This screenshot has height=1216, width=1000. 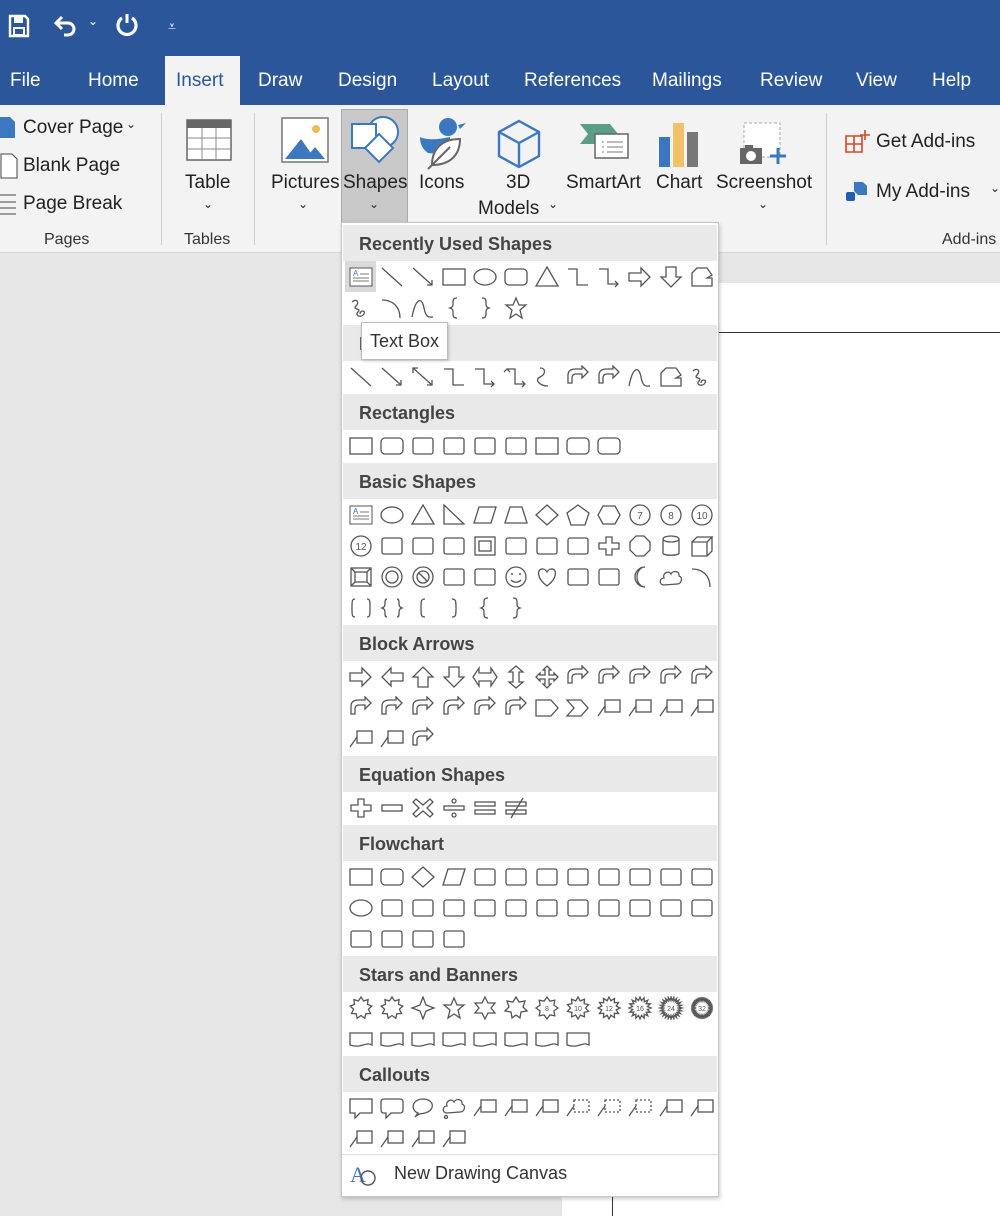 What do you see at coordinates (453, 576) in the screenshot?
I see `shape-block-arc-icon` at bounding box center [453, 576].